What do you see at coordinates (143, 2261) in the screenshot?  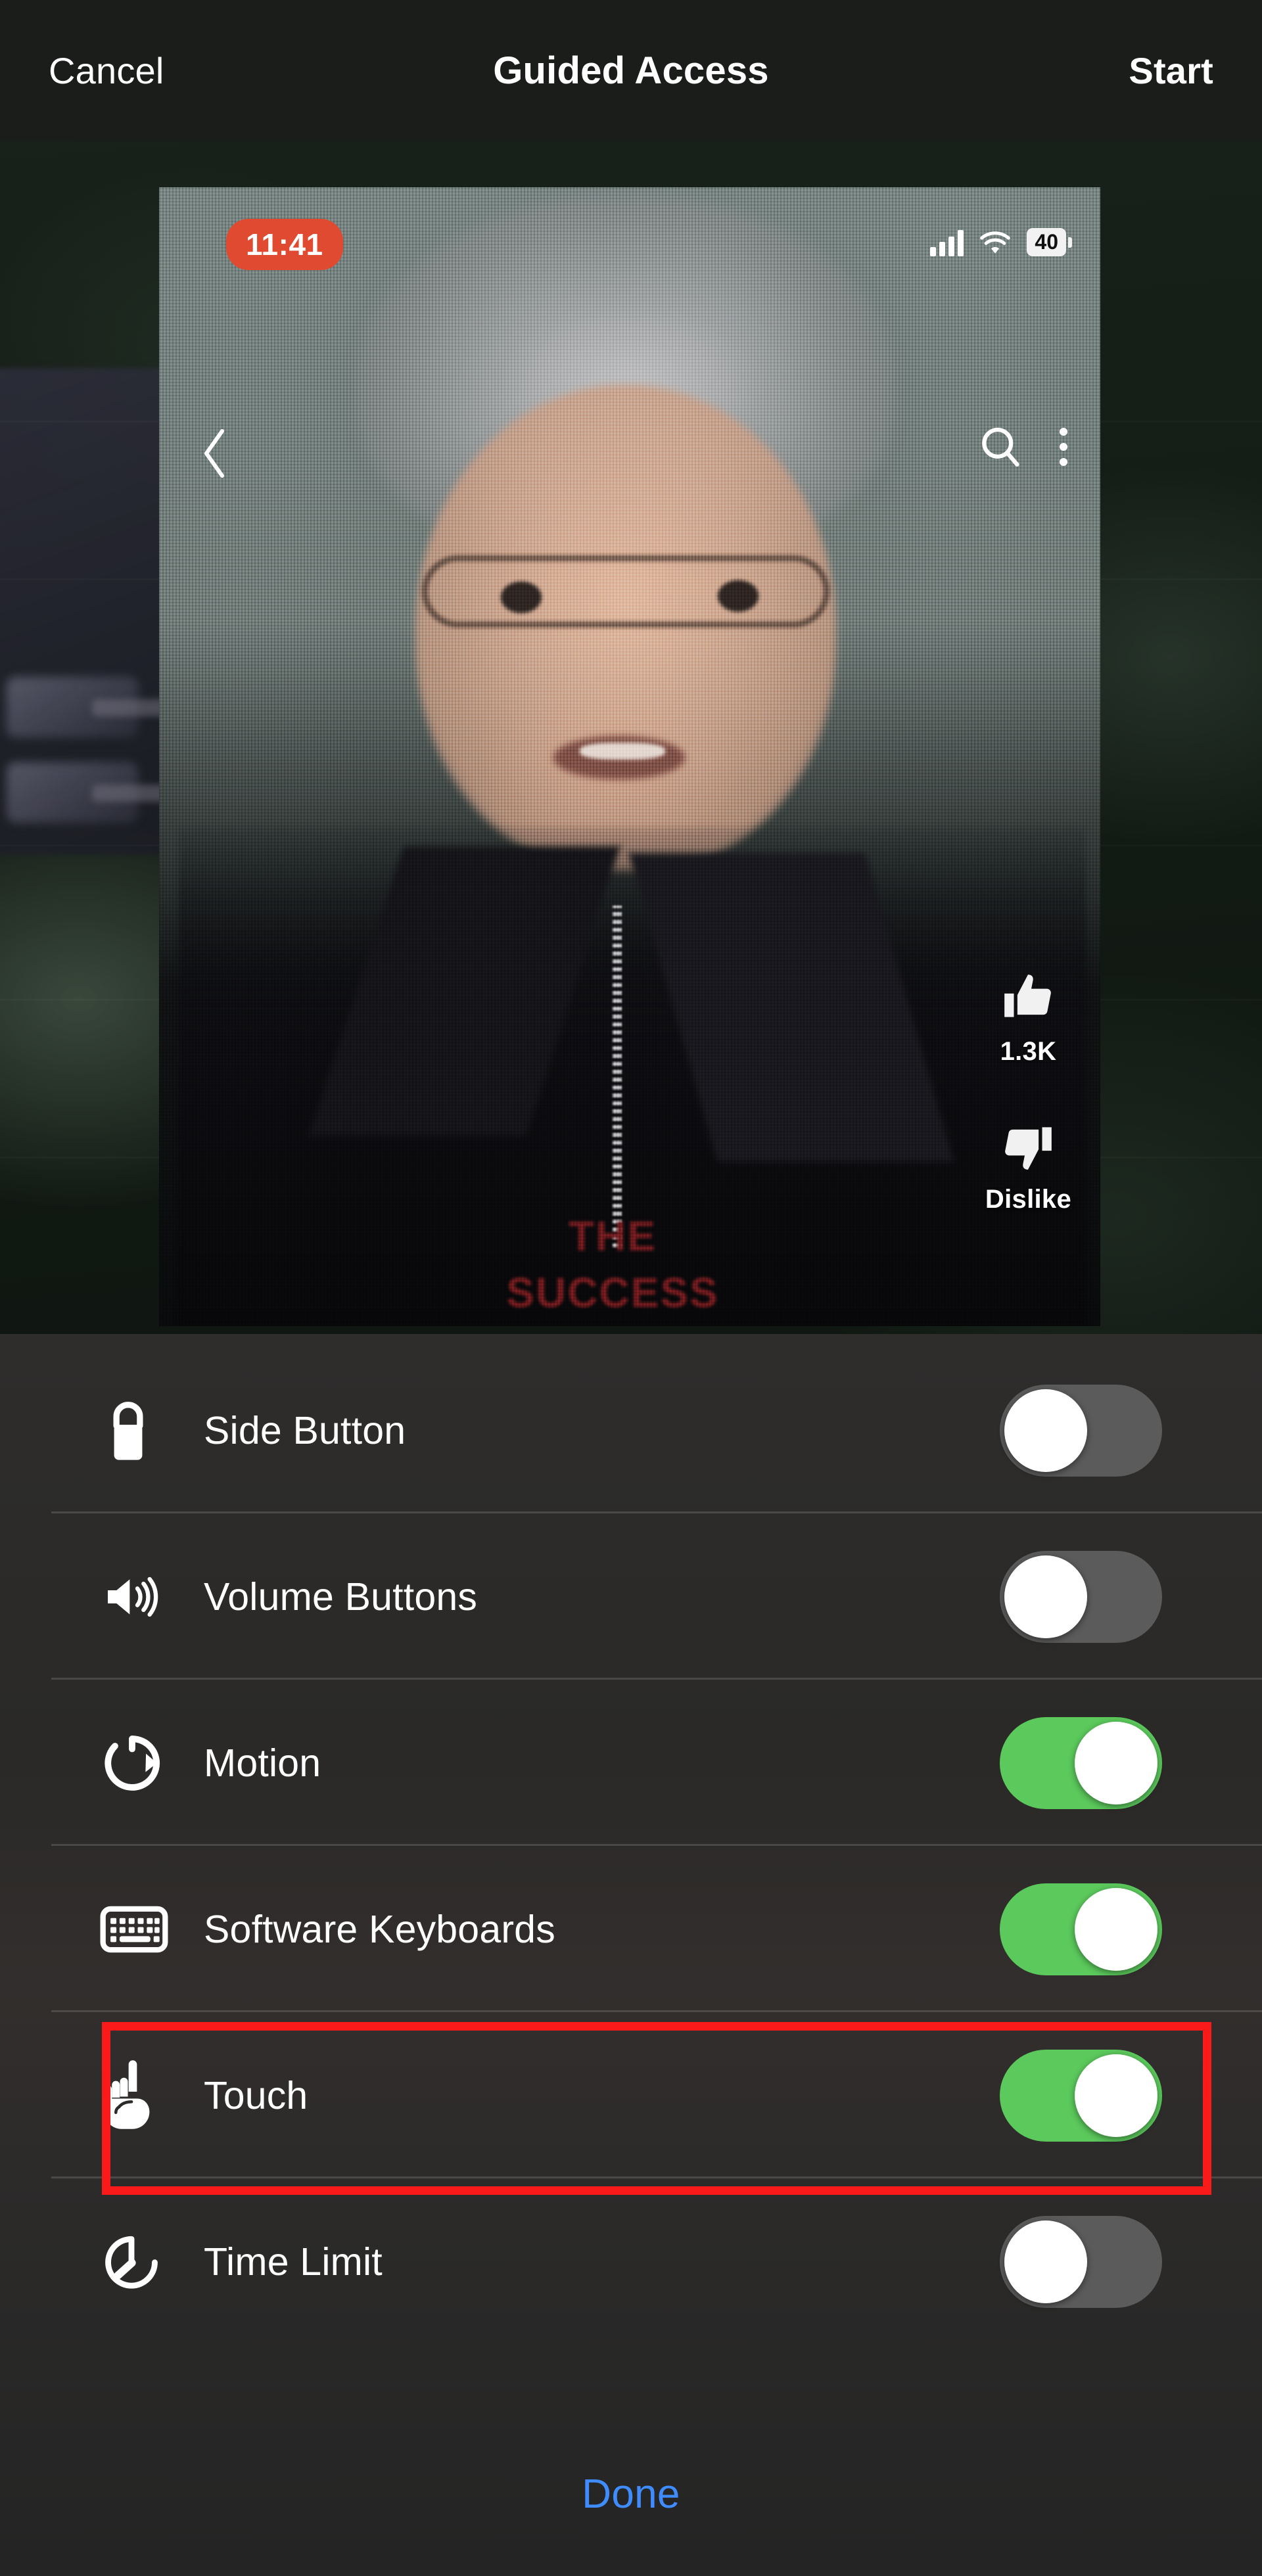 I see `timer-icon` at bounding box center [143, 2261].